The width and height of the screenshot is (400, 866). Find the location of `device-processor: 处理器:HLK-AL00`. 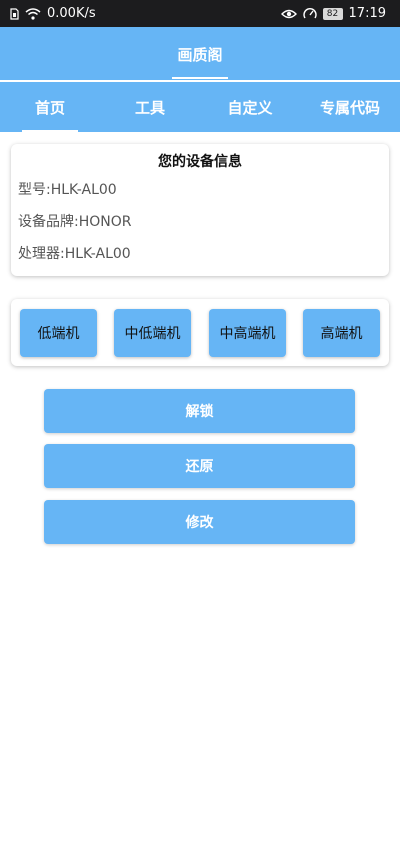

device-processor: 处理器:HLK-AL00 is located at coordinates (74, 254).